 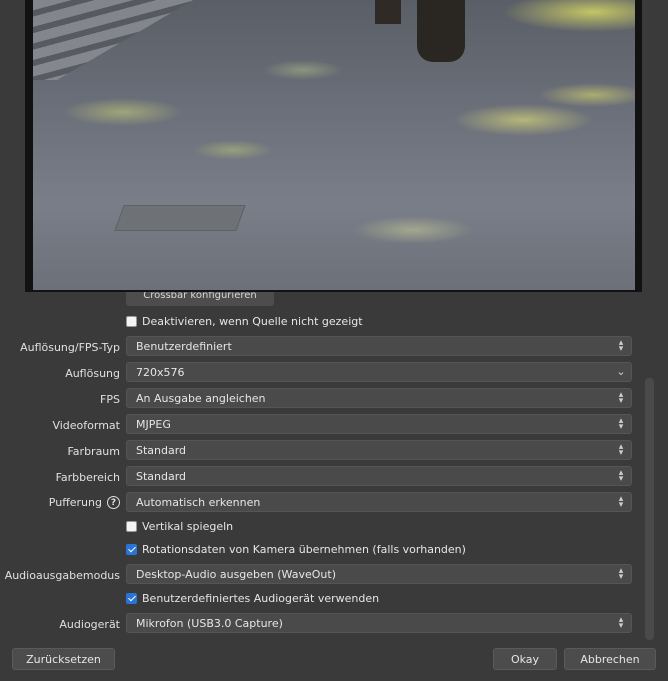 I want to click on color-space-label: Farbraum, so click(x=93, y=451).